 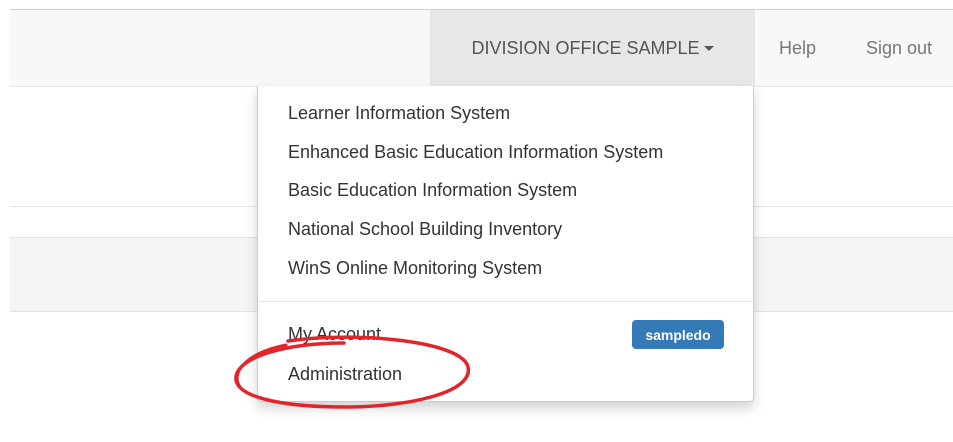 I want to click on menu-item-my-account: My Account, so click(x=334, y=334).